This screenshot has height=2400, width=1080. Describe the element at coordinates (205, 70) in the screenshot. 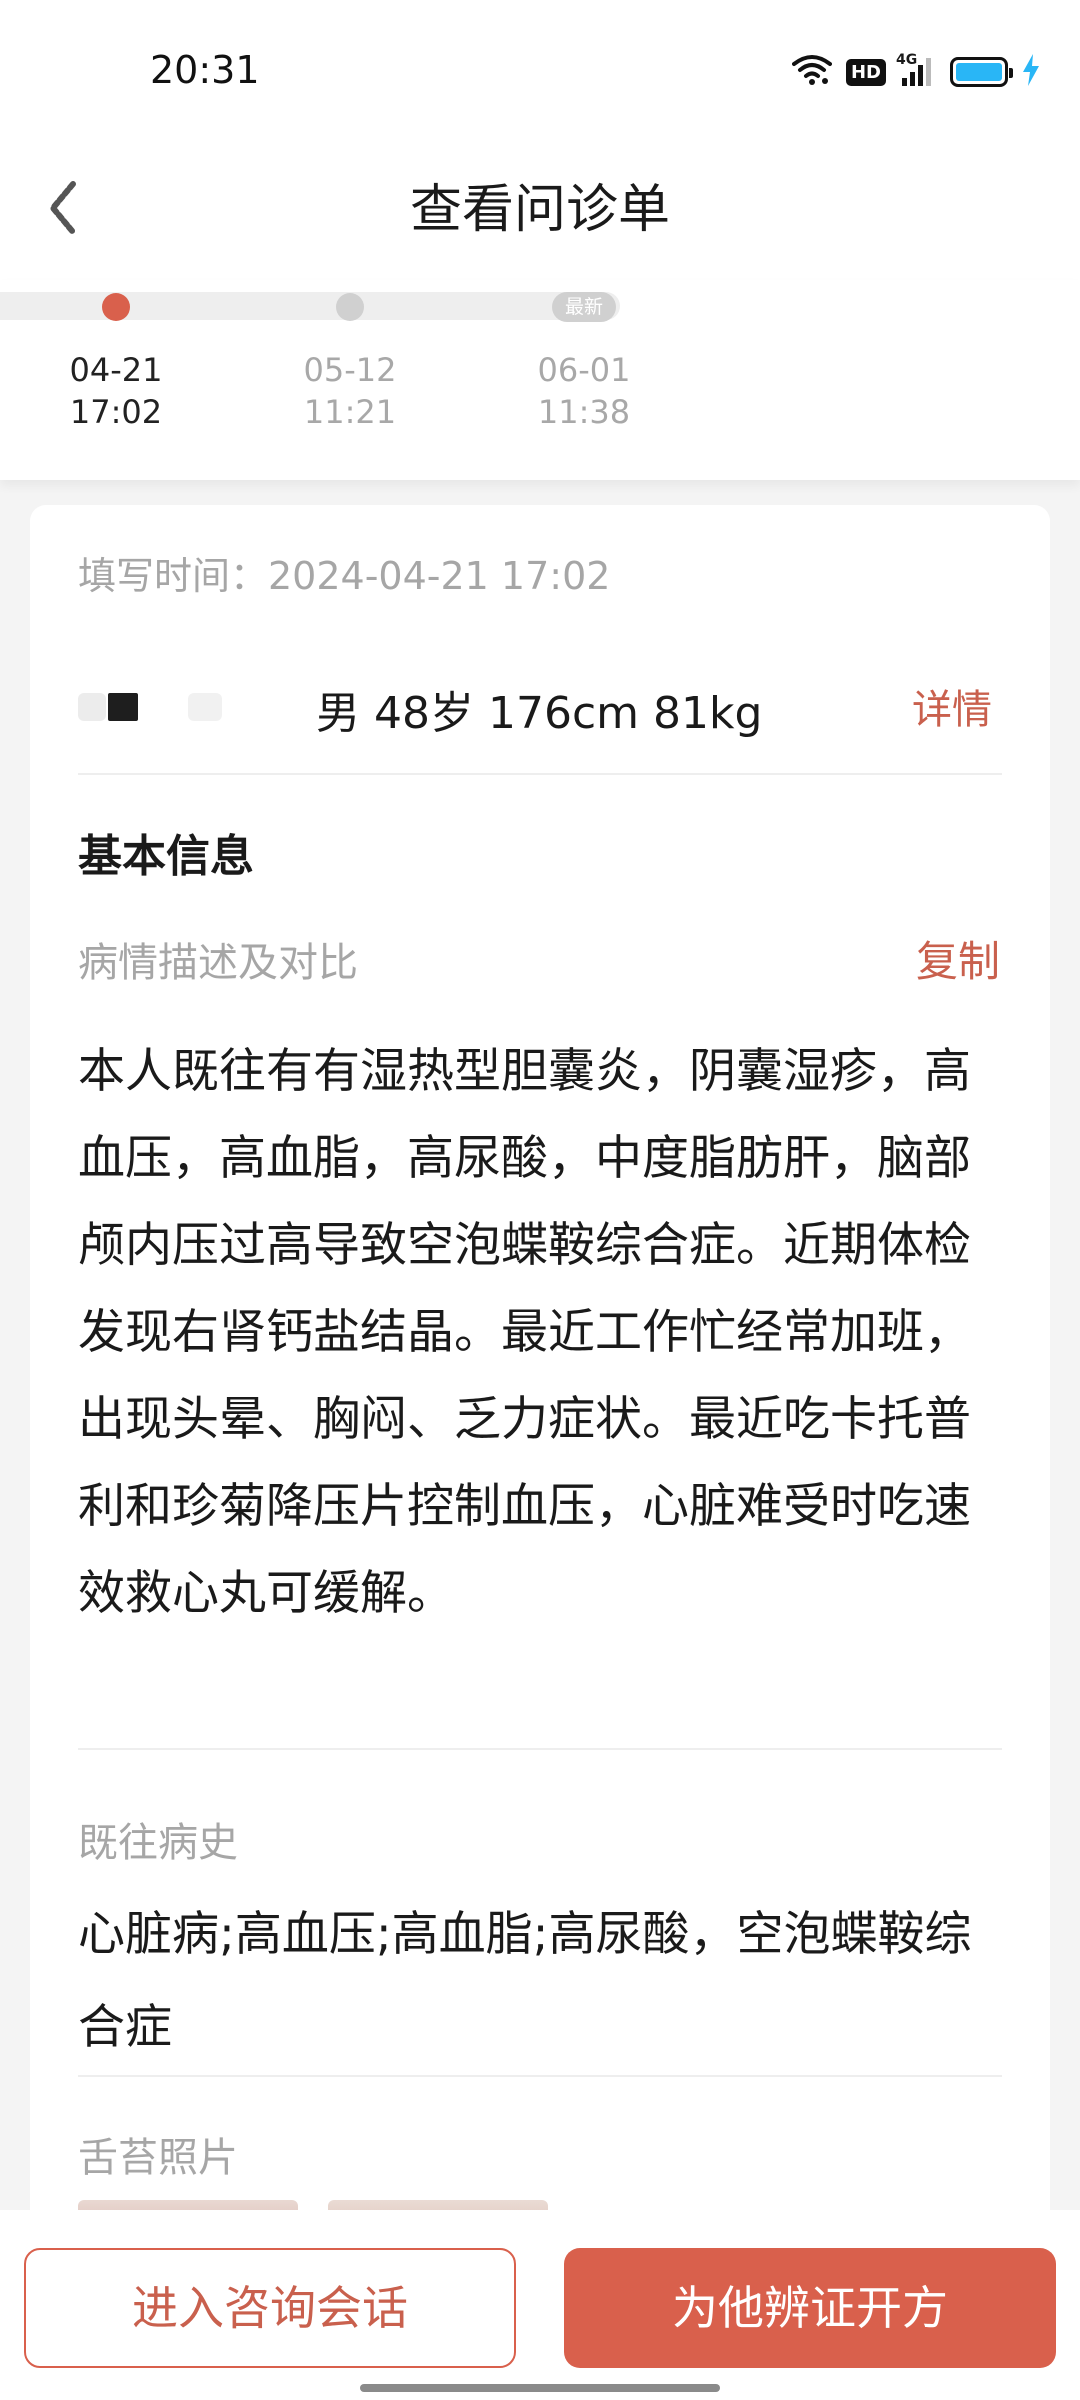

I see `status-time: 20:31` at that location.